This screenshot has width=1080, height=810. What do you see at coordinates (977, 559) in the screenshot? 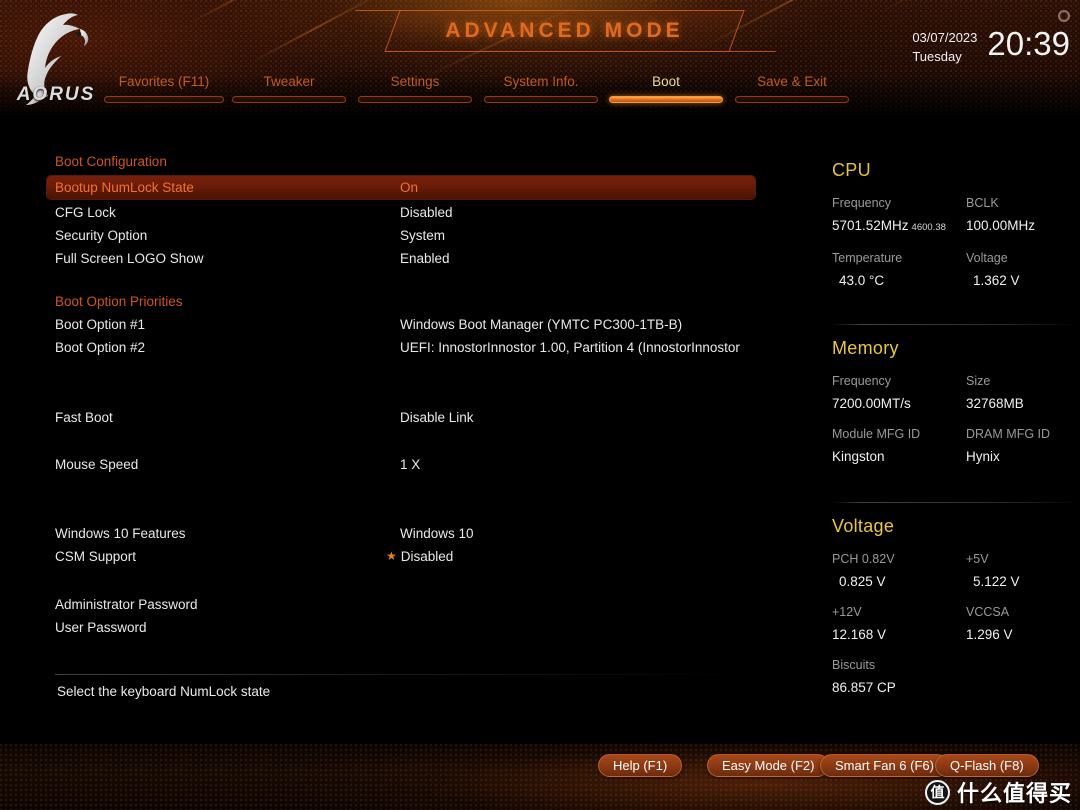
I see `voltage-5v-key: +5V` at bounding box center [977, 559].